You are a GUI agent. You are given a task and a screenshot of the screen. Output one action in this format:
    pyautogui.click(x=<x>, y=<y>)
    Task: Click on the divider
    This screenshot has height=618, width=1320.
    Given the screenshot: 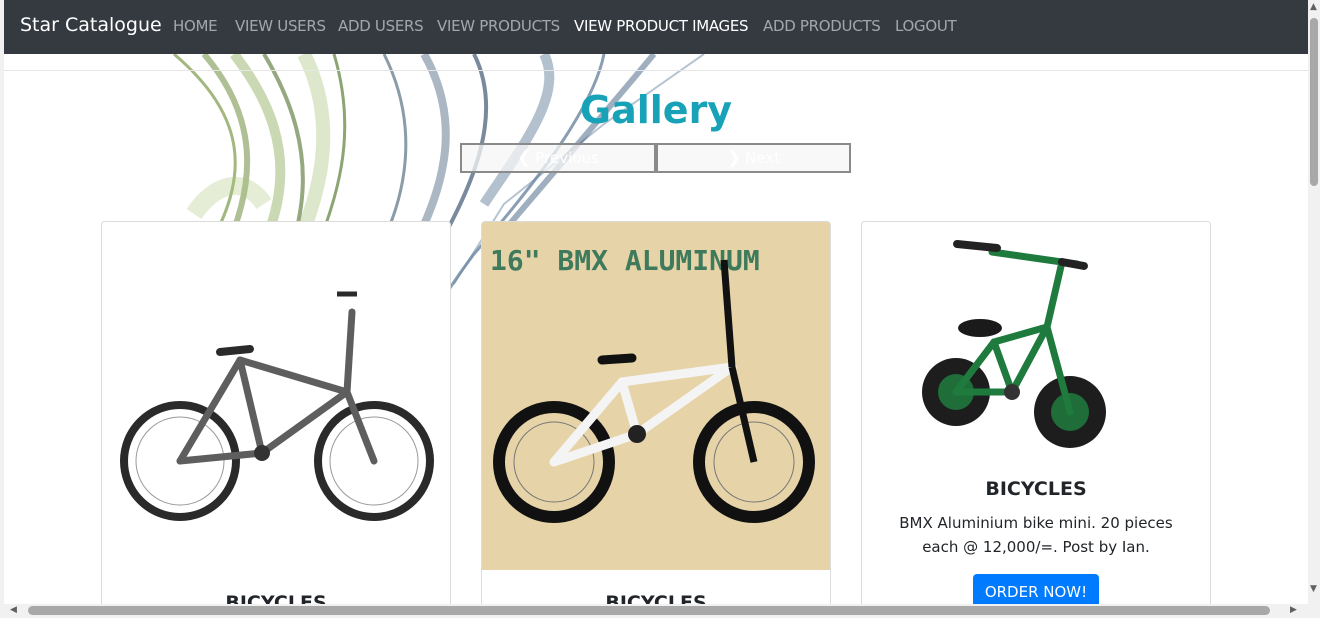 What is the action you would take?
    pyautogui.click(x=656, y=70)
    